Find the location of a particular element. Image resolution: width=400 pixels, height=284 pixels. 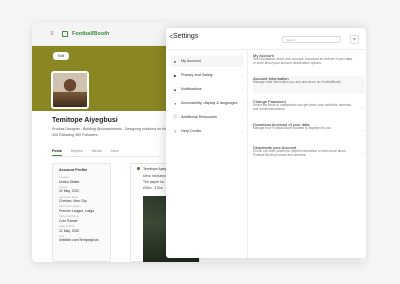

account-row-value: Chelsea, Man City is located at coordinates (73, 201).